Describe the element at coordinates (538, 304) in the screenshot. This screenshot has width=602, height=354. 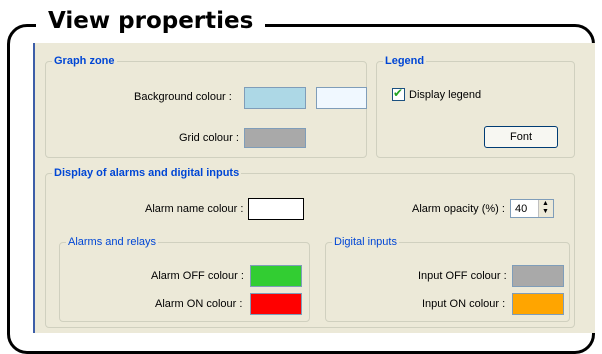
I see `input-on-colour-swatch` at that location.